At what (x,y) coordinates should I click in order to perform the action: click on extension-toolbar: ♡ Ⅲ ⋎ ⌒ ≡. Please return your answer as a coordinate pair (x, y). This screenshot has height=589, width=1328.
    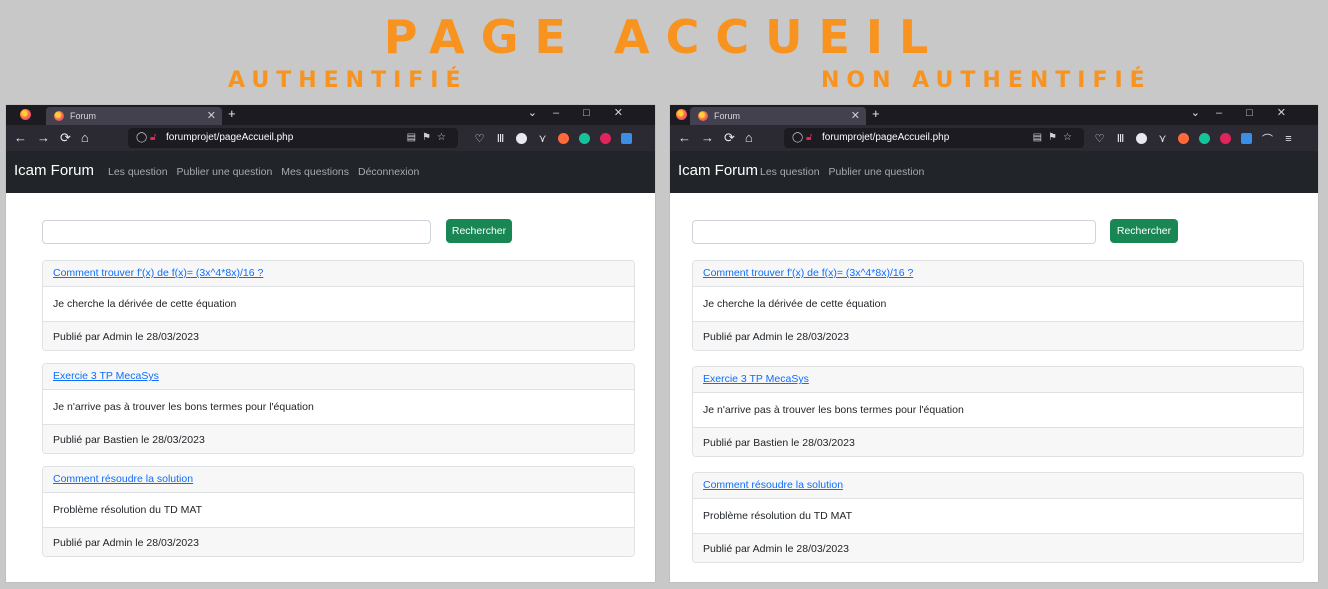
    Looking at the image, I should click on (1199, 138).